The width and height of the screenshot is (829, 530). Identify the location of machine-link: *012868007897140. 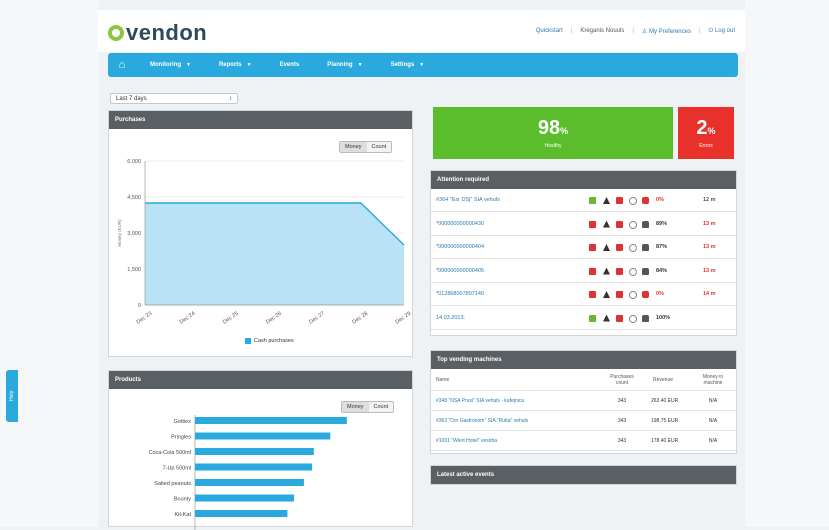
(460, 294).